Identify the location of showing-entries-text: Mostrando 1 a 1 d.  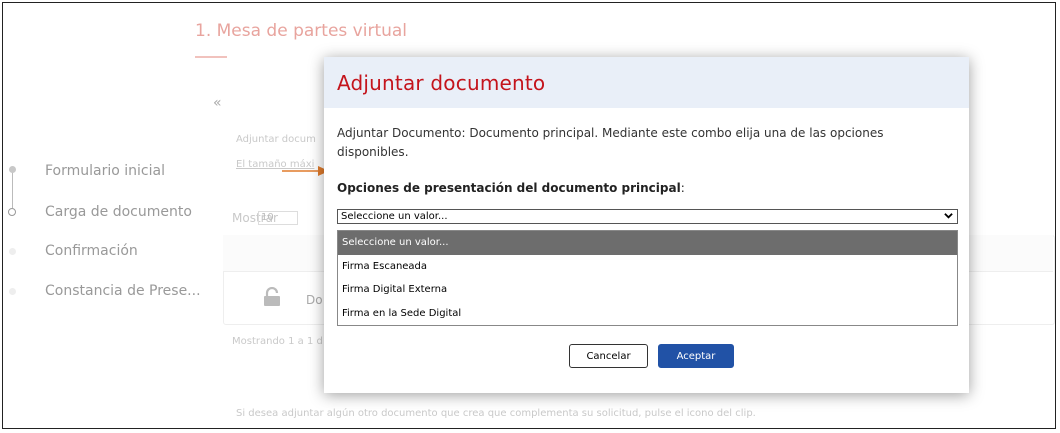
(277, 341).